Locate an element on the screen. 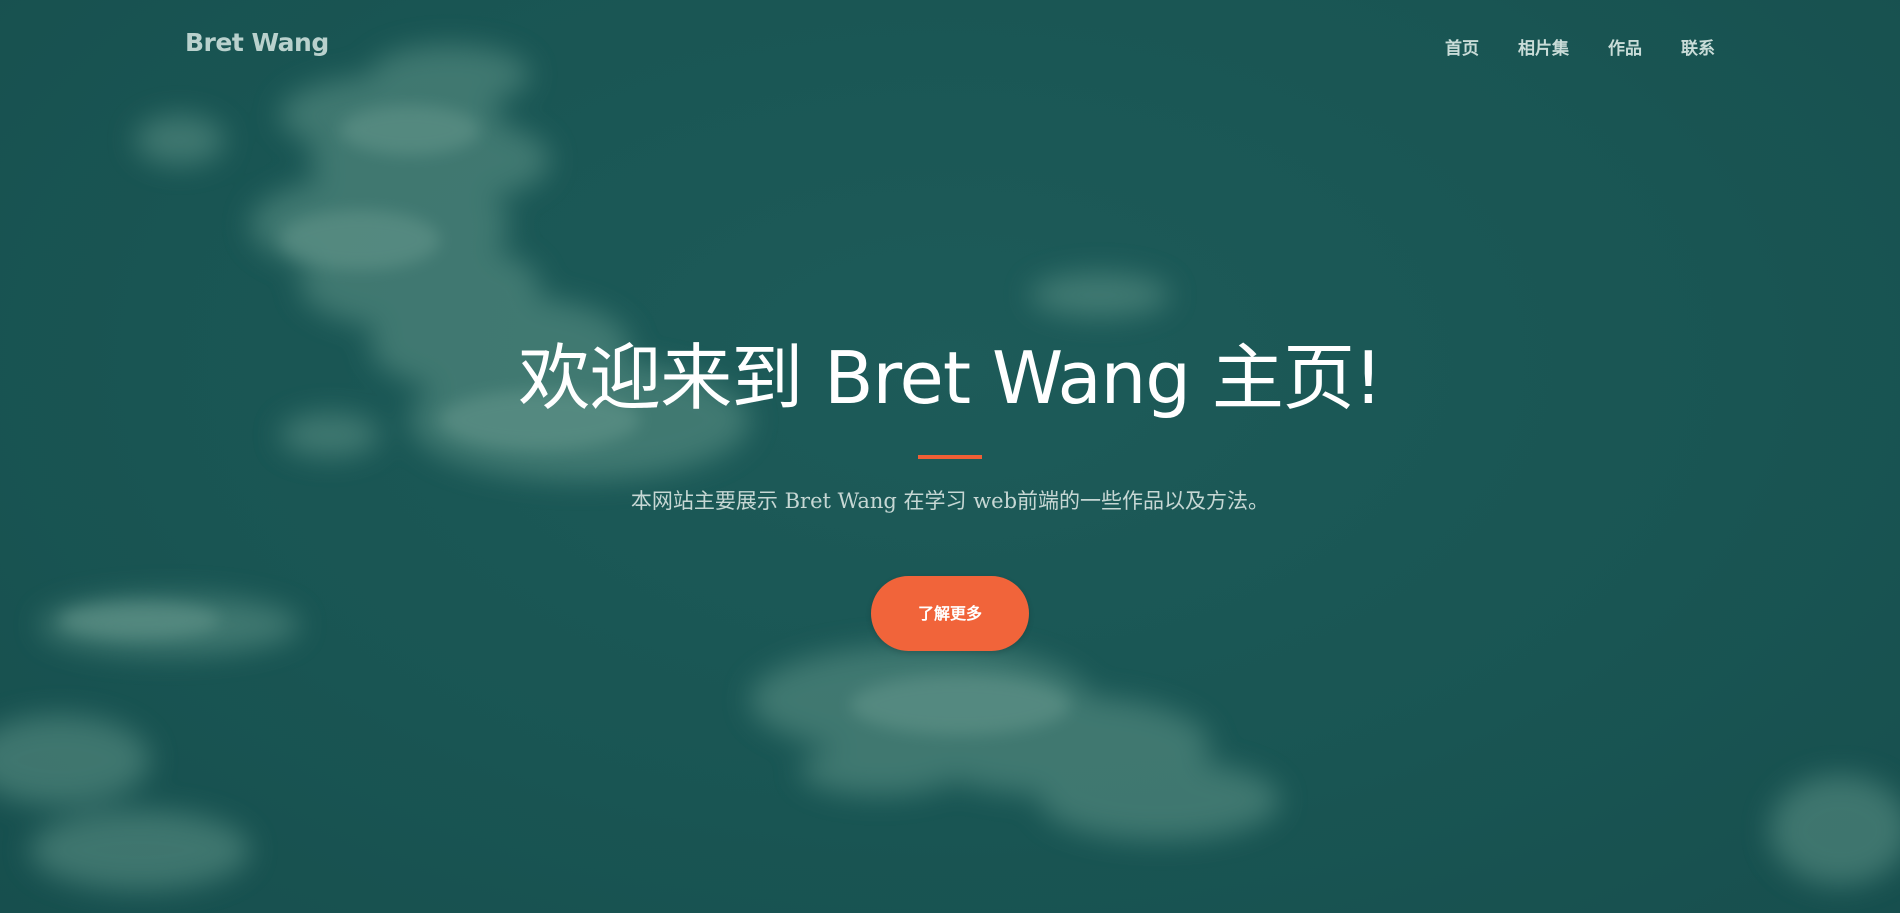  nav-link-works: 作品 is located at coordinates (1625, 46).